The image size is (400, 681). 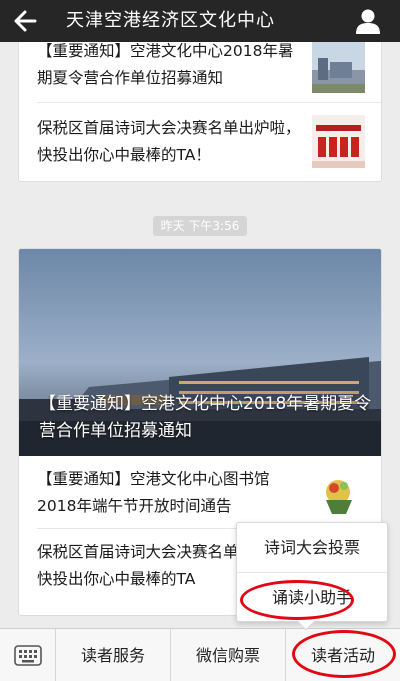 I want to click on article-item: 【重要通知】空港文化中心图书馆2018年端午节开放时间通告, so click(x=200, y=492).